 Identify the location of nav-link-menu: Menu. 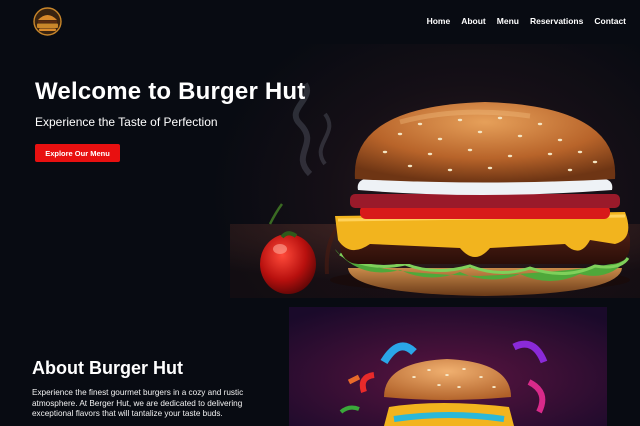
(508, 21).